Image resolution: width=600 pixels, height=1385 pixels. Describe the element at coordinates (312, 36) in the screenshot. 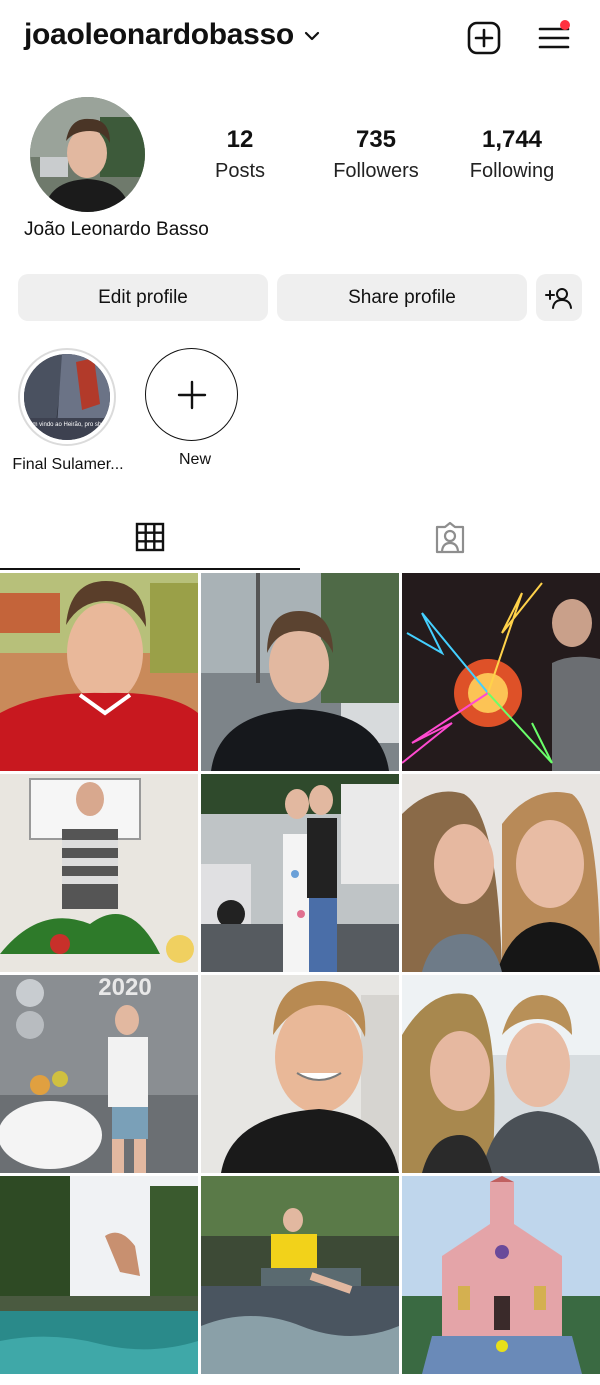

I see `chevron-down-icon` at that location.